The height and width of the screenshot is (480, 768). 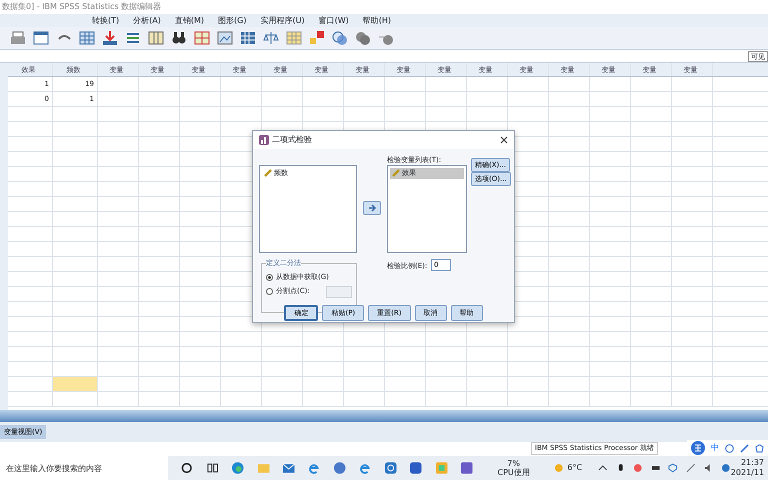 What do you see at coordinates (179, 38) in the screenshot?
I see `binoculars-icon` at bounding box center [179, 38].